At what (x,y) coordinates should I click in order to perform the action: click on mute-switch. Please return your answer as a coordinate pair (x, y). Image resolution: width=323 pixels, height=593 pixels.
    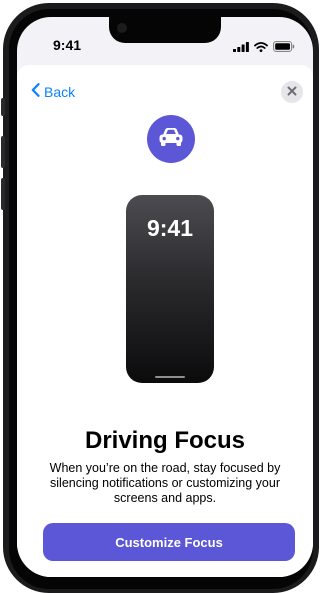
    Looking at the image, I should click on (3, 107).